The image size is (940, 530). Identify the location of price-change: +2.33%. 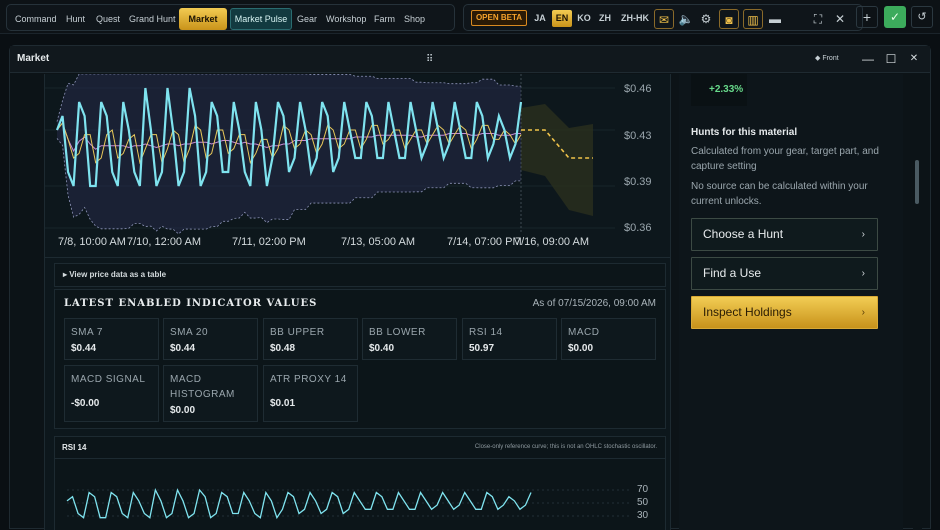
(726, 89).